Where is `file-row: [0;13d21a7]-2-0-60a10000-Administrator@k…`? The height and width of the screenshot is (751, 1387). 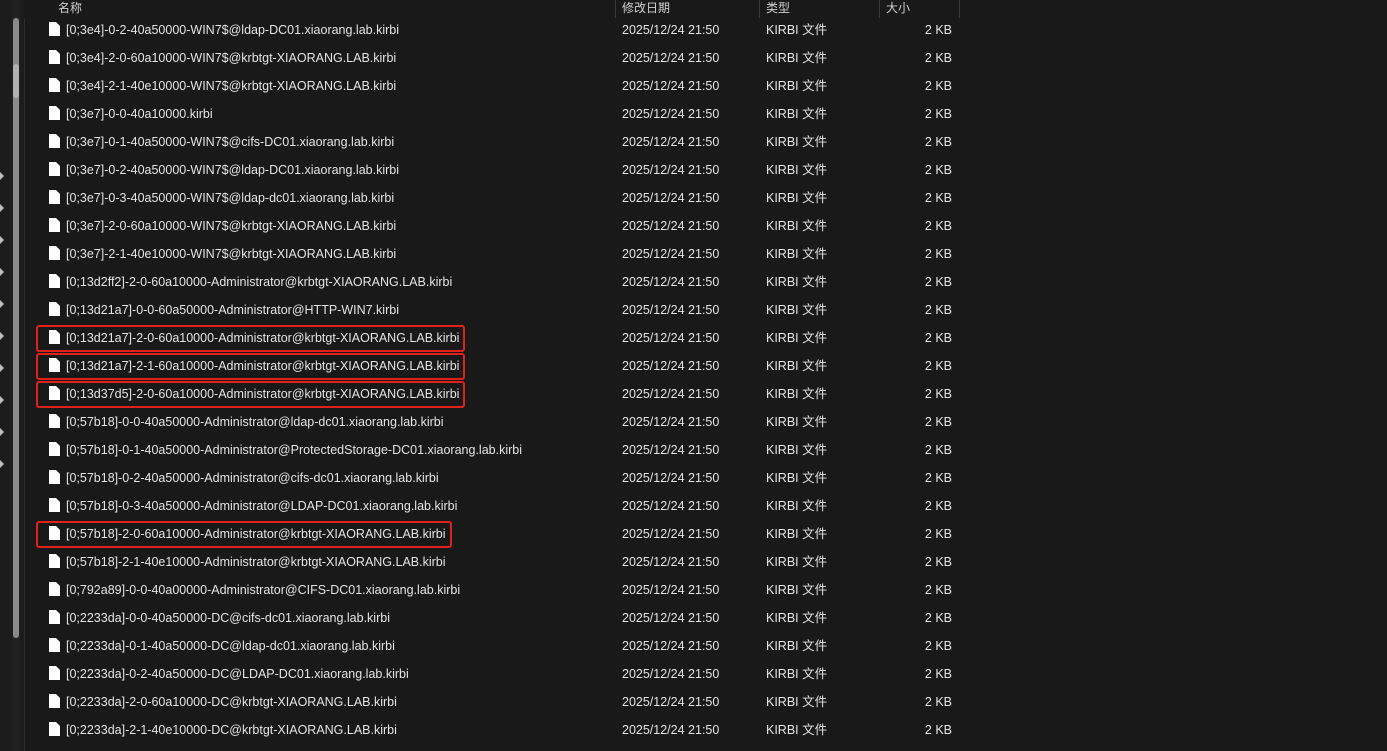
file-row: [0;13d21a7]-2-0-60a10000-Administrator@k… is located at coordinates (705, 338).